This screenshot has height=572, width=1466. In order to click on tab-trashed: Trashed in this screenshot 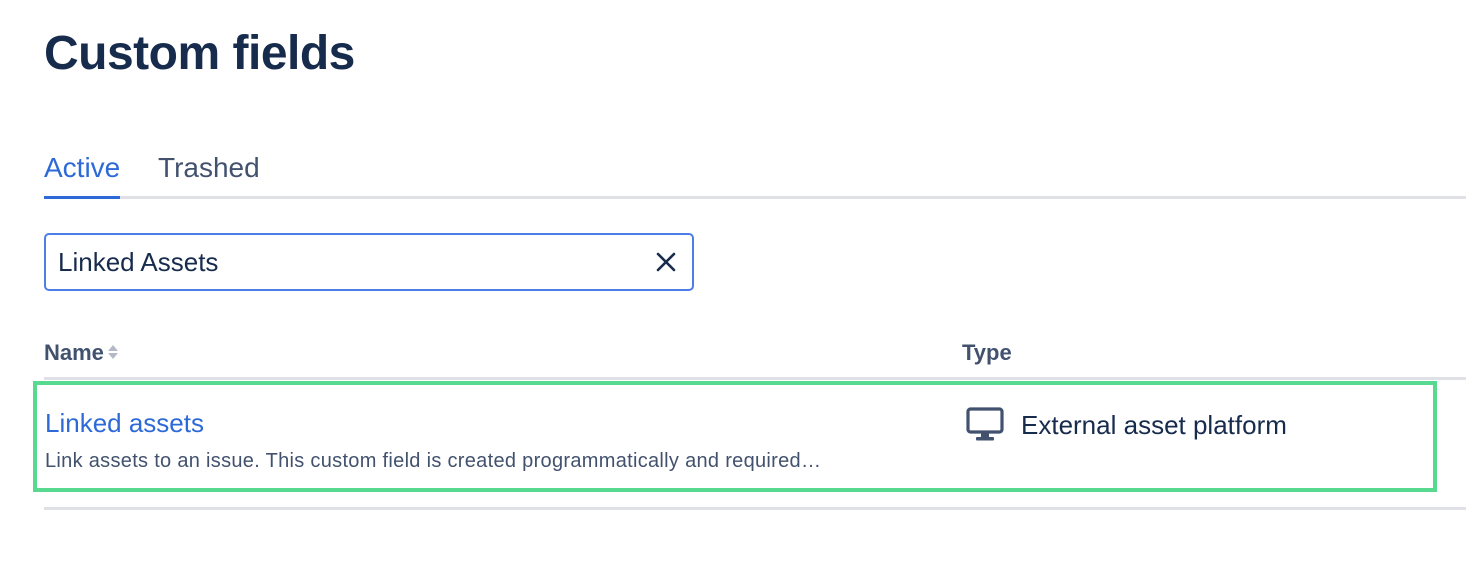, I will do `click(209, 168)`.